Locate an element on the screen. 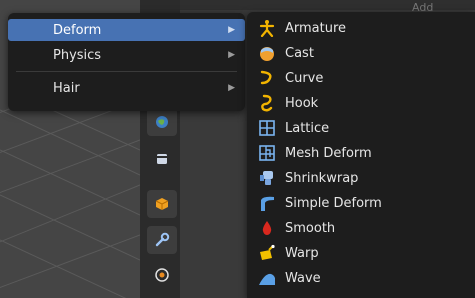 The width and height of the screenshot is (475, 298). submenu-item-mesh-deform: Mesh Deform is located at coordinates (361, 153).